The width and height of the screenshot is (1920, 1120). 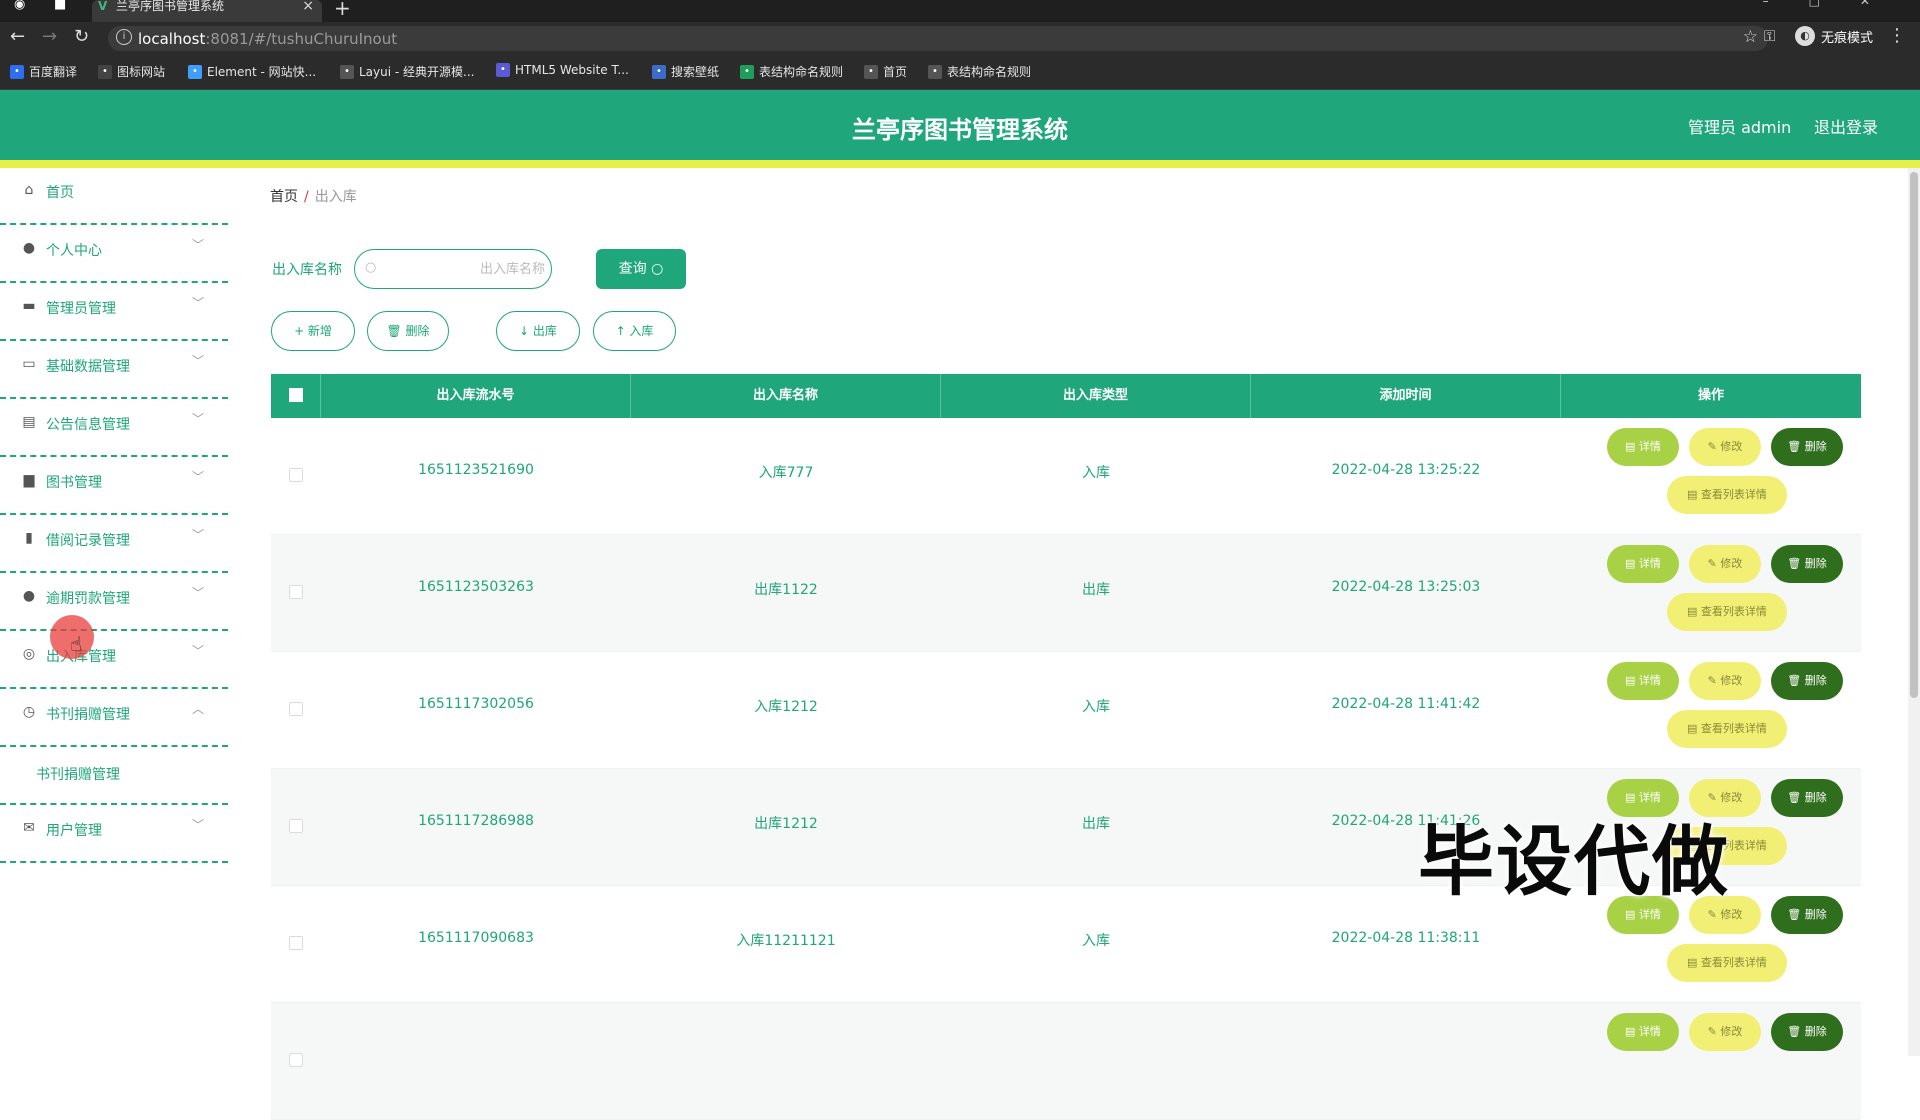 What do you see at coordinates (1574, 861) in the screenshot?
I see `watermark-text: 毕设代做` at bounding box center [1574, 861].